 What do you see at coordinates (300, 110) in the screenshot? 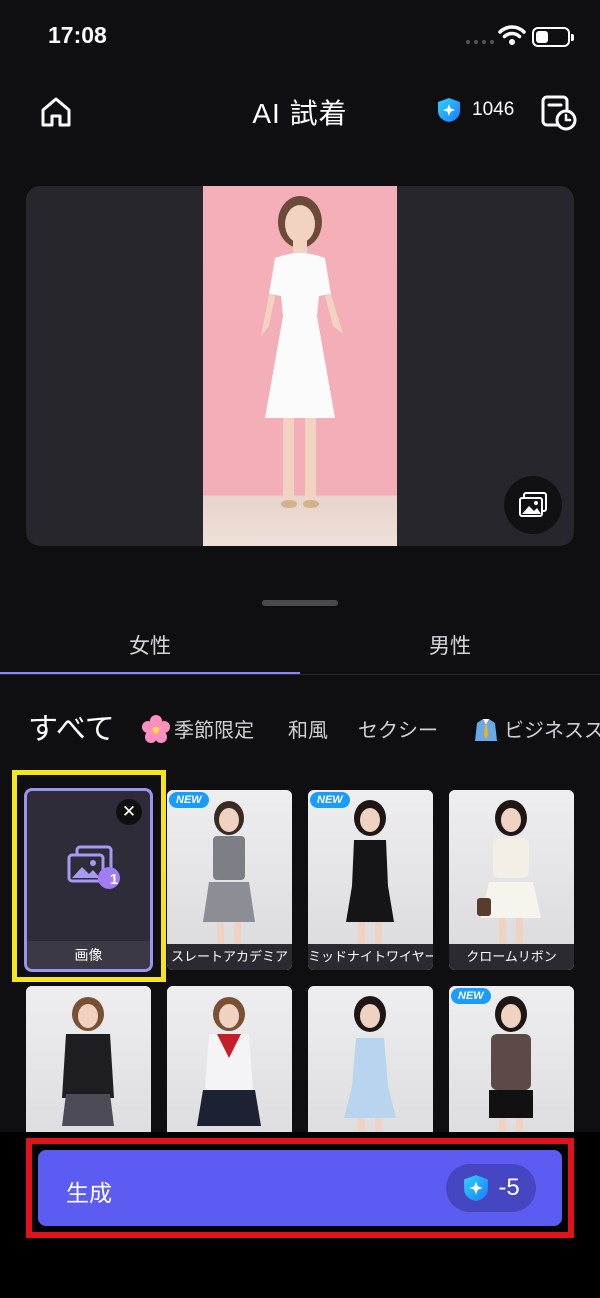
I see `header: AI 試着 1046` at bounding box center [300, 110].